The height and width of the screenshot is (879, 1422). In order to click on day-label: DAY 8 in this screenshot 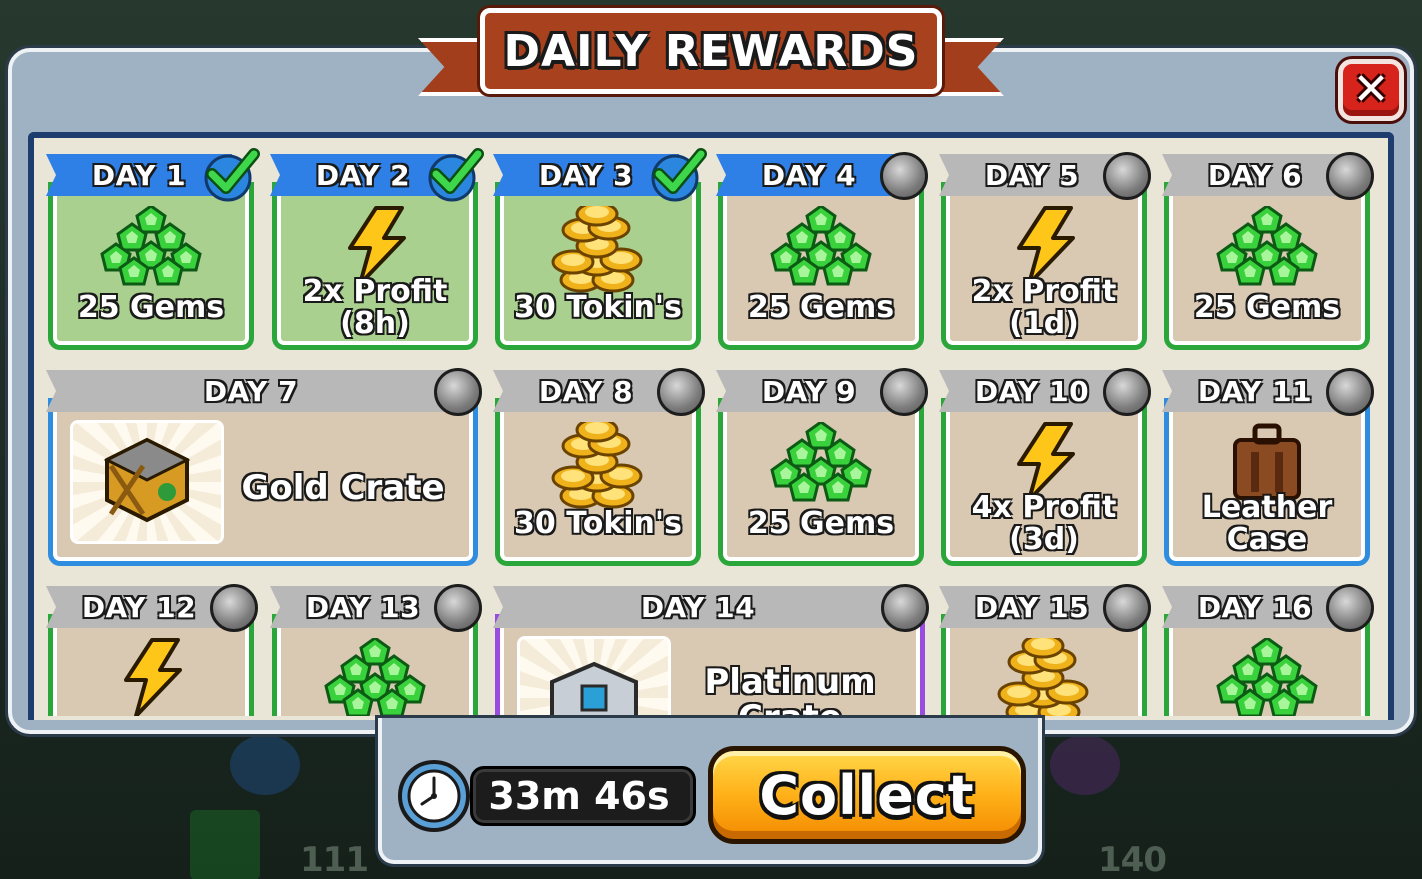, I will do `click(586, 391)`.